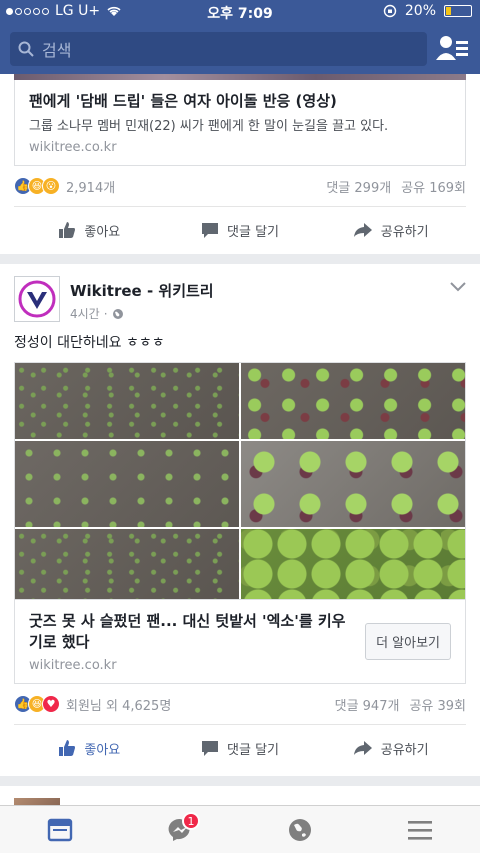 The height and width of the screenshot is (853, 480). Describe the element at coordinates (408, 641) in the screenshot. I see `learn-more-button: 더 알아보기` at that location.